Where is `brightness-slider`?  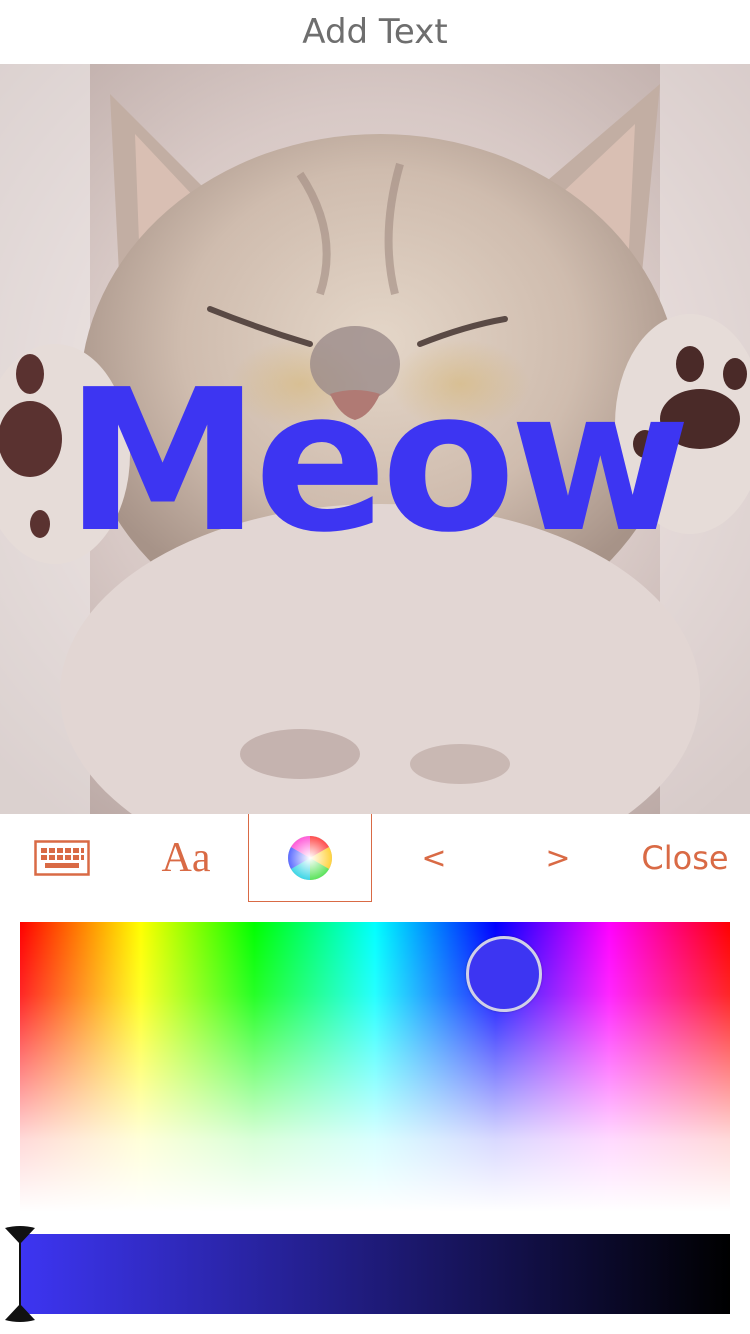
brightness-slider is located at coordinates (375, 1274).